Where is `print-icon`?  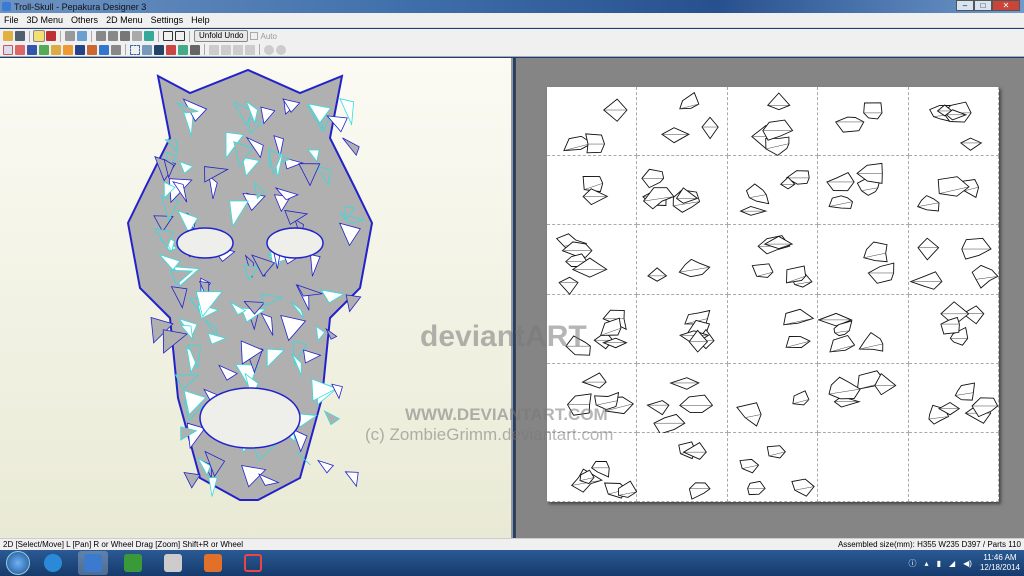 print-icon is located at coordinates (195, 49).